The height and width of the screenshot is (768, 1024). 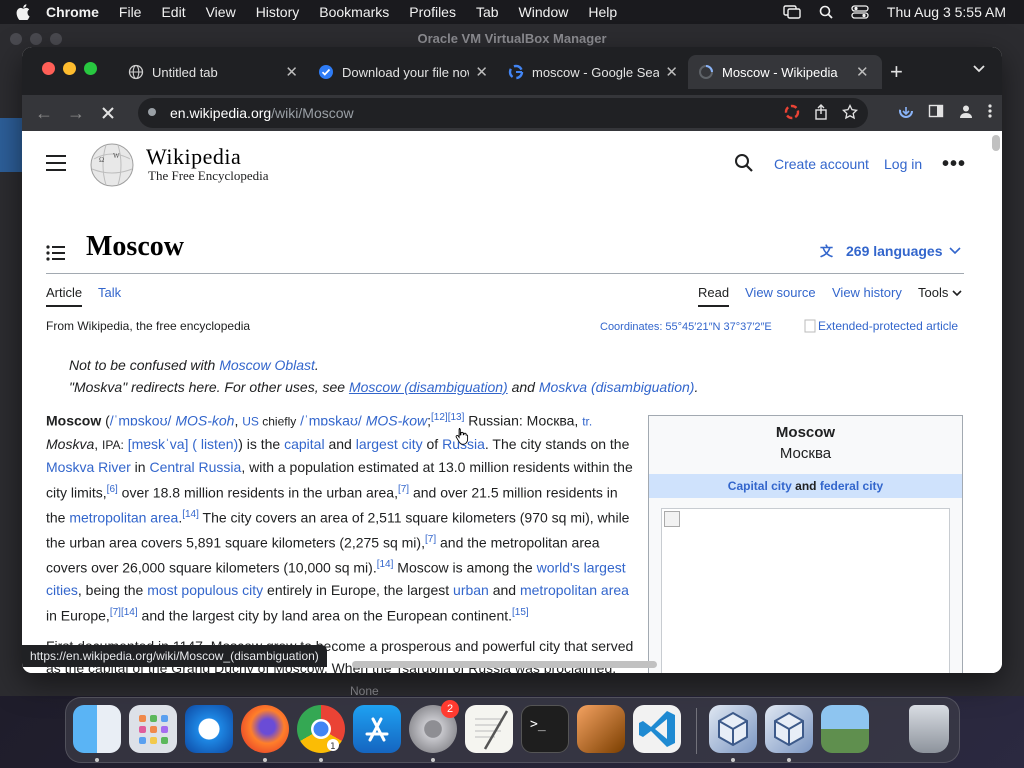 I want to click on tab-search-chevron-icon, so click(x=979, y=70).